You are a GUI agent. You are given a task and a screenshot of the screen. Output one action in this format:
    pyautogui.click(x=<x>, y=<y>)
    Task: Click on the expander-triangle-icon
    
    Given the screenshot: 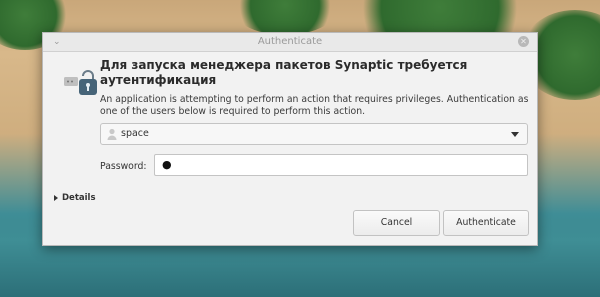 What is the action you would take?
    pyautogui.click(x=56, y=197)
    